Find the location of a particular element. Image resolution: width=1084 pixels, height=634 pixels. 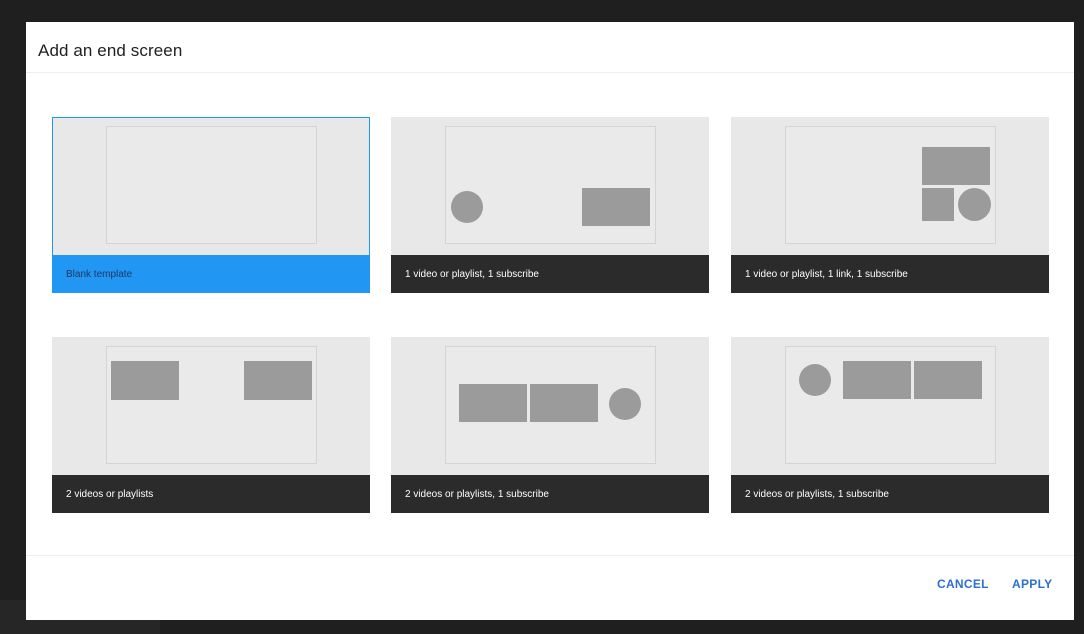

template-1-video-1-link-1-subscribe: 1 video or playlist, 1 link, 1 subscribe is located at coordinates (890, 205).